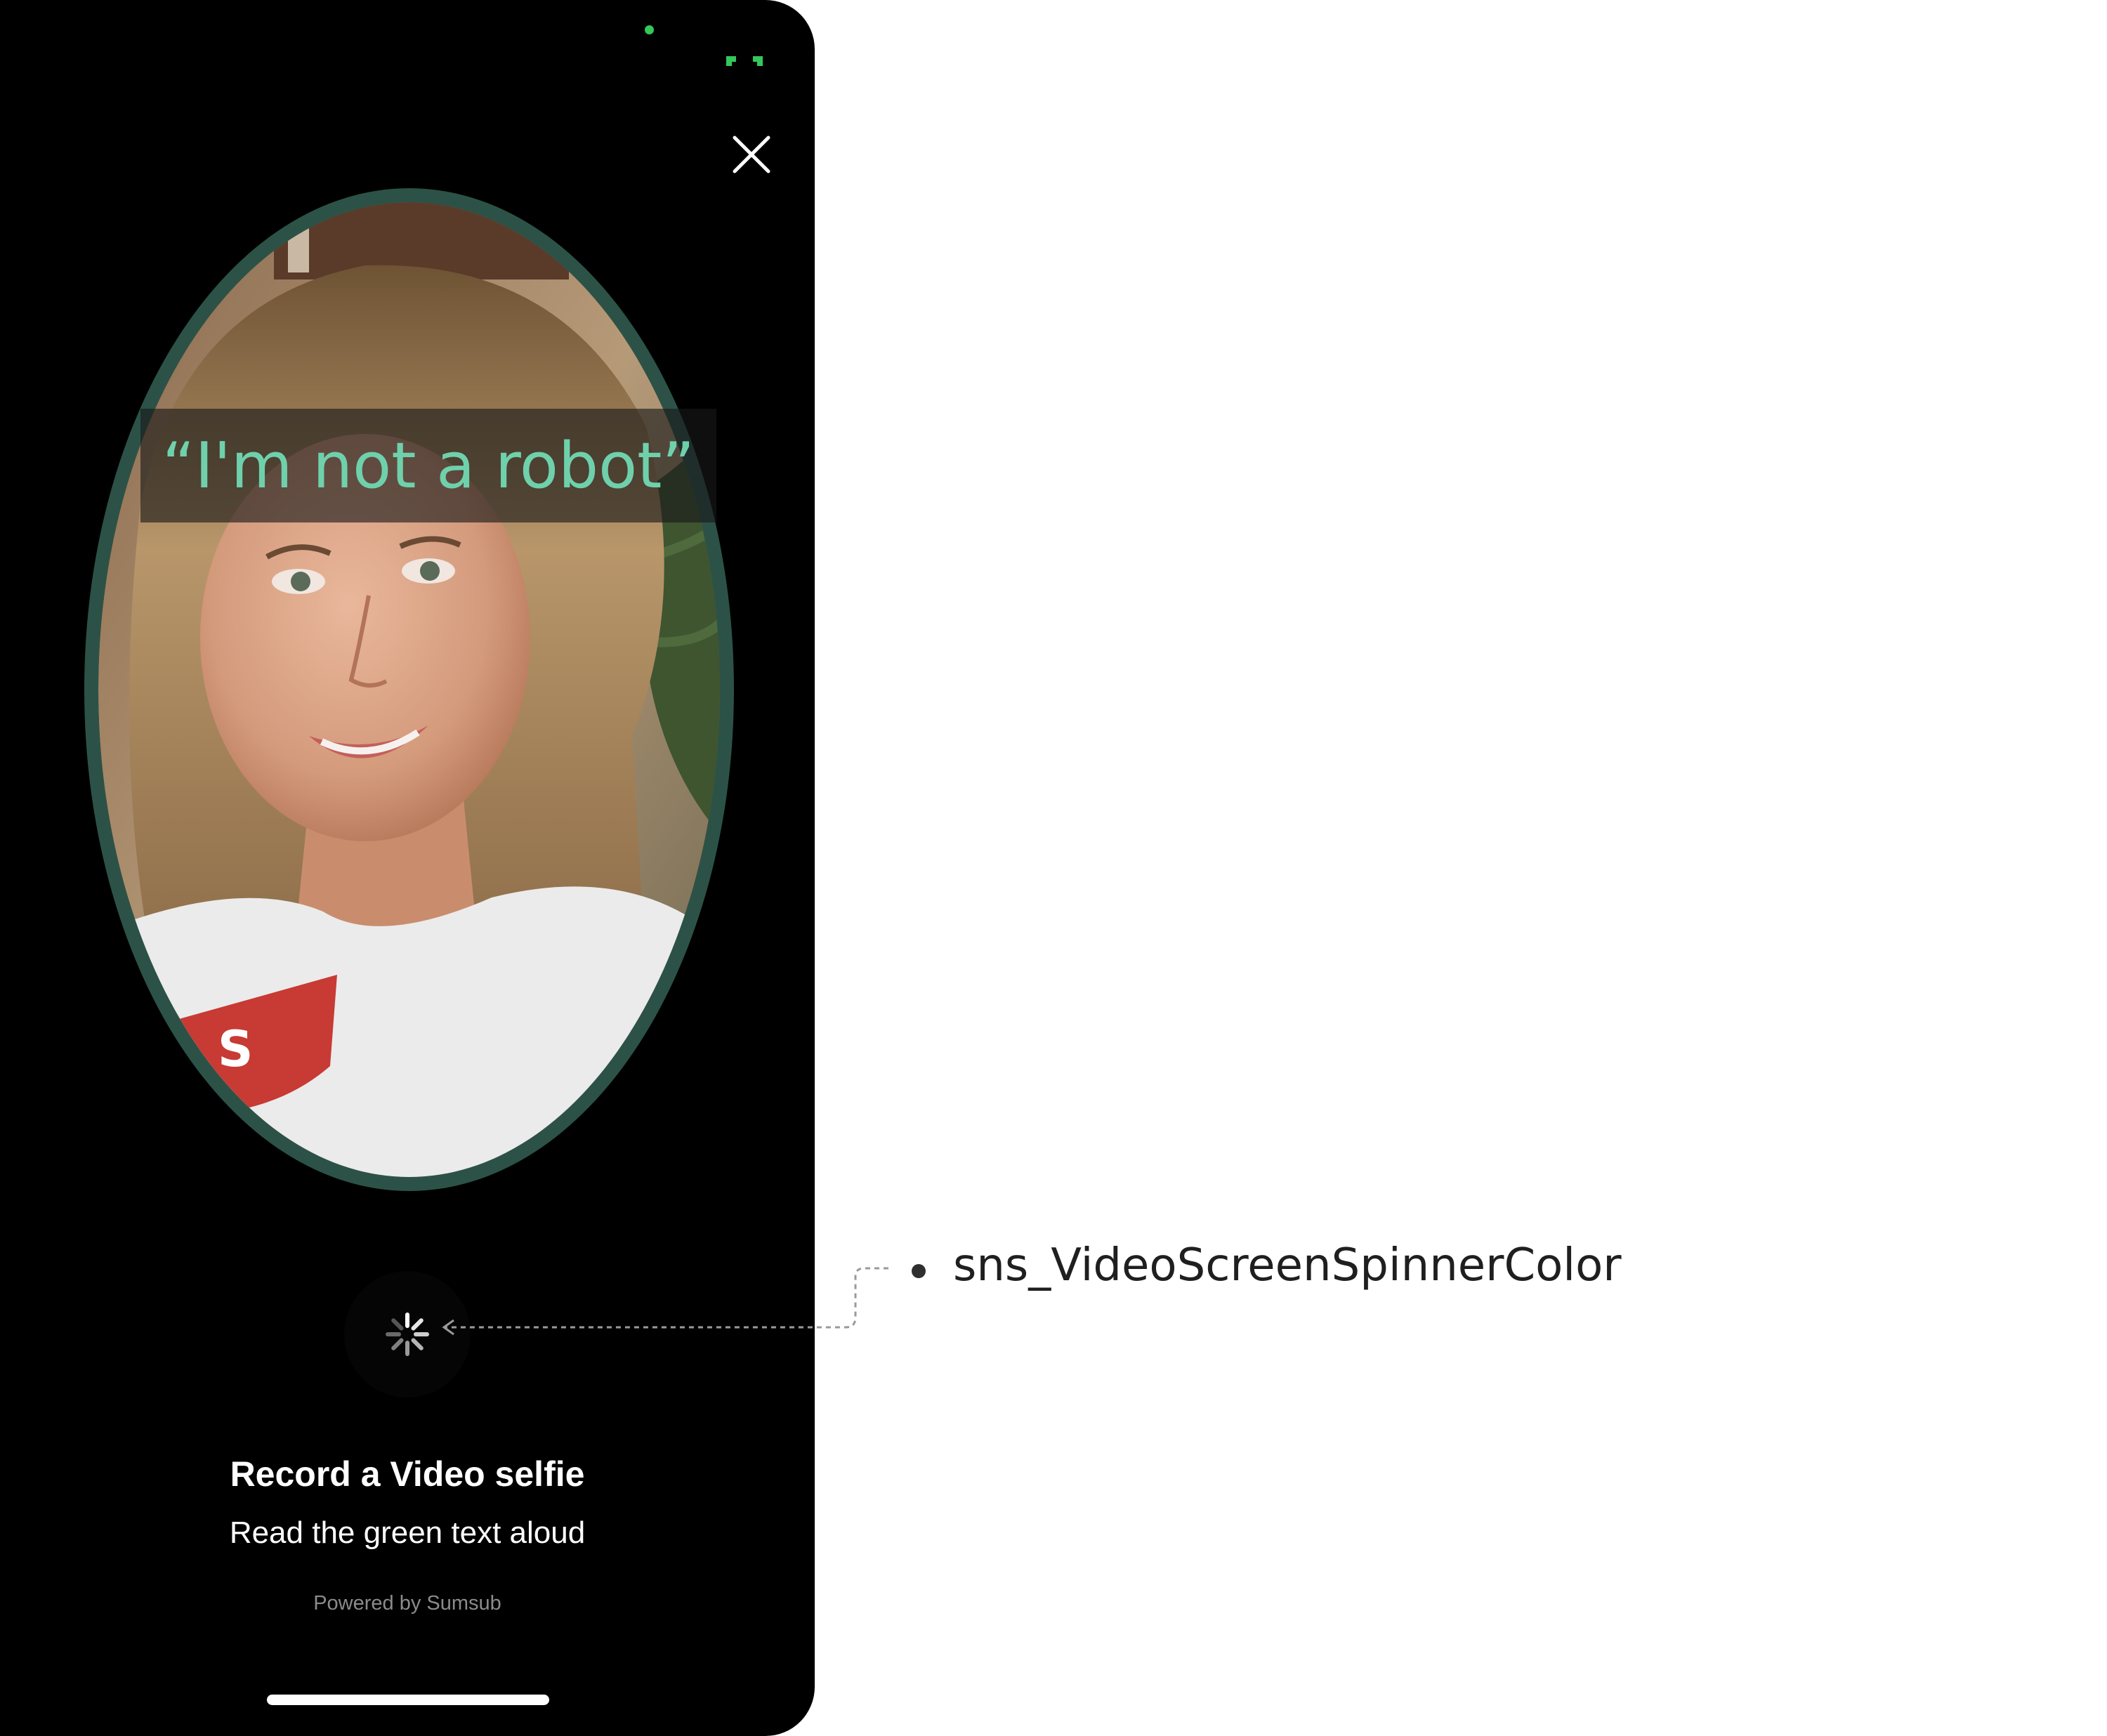 This screenshot has height=1736, width=2107. Describe the element at coordinates (407, 1603) in the screenshot. I see `powered-by-label: Powered by Sumsub` at that location.